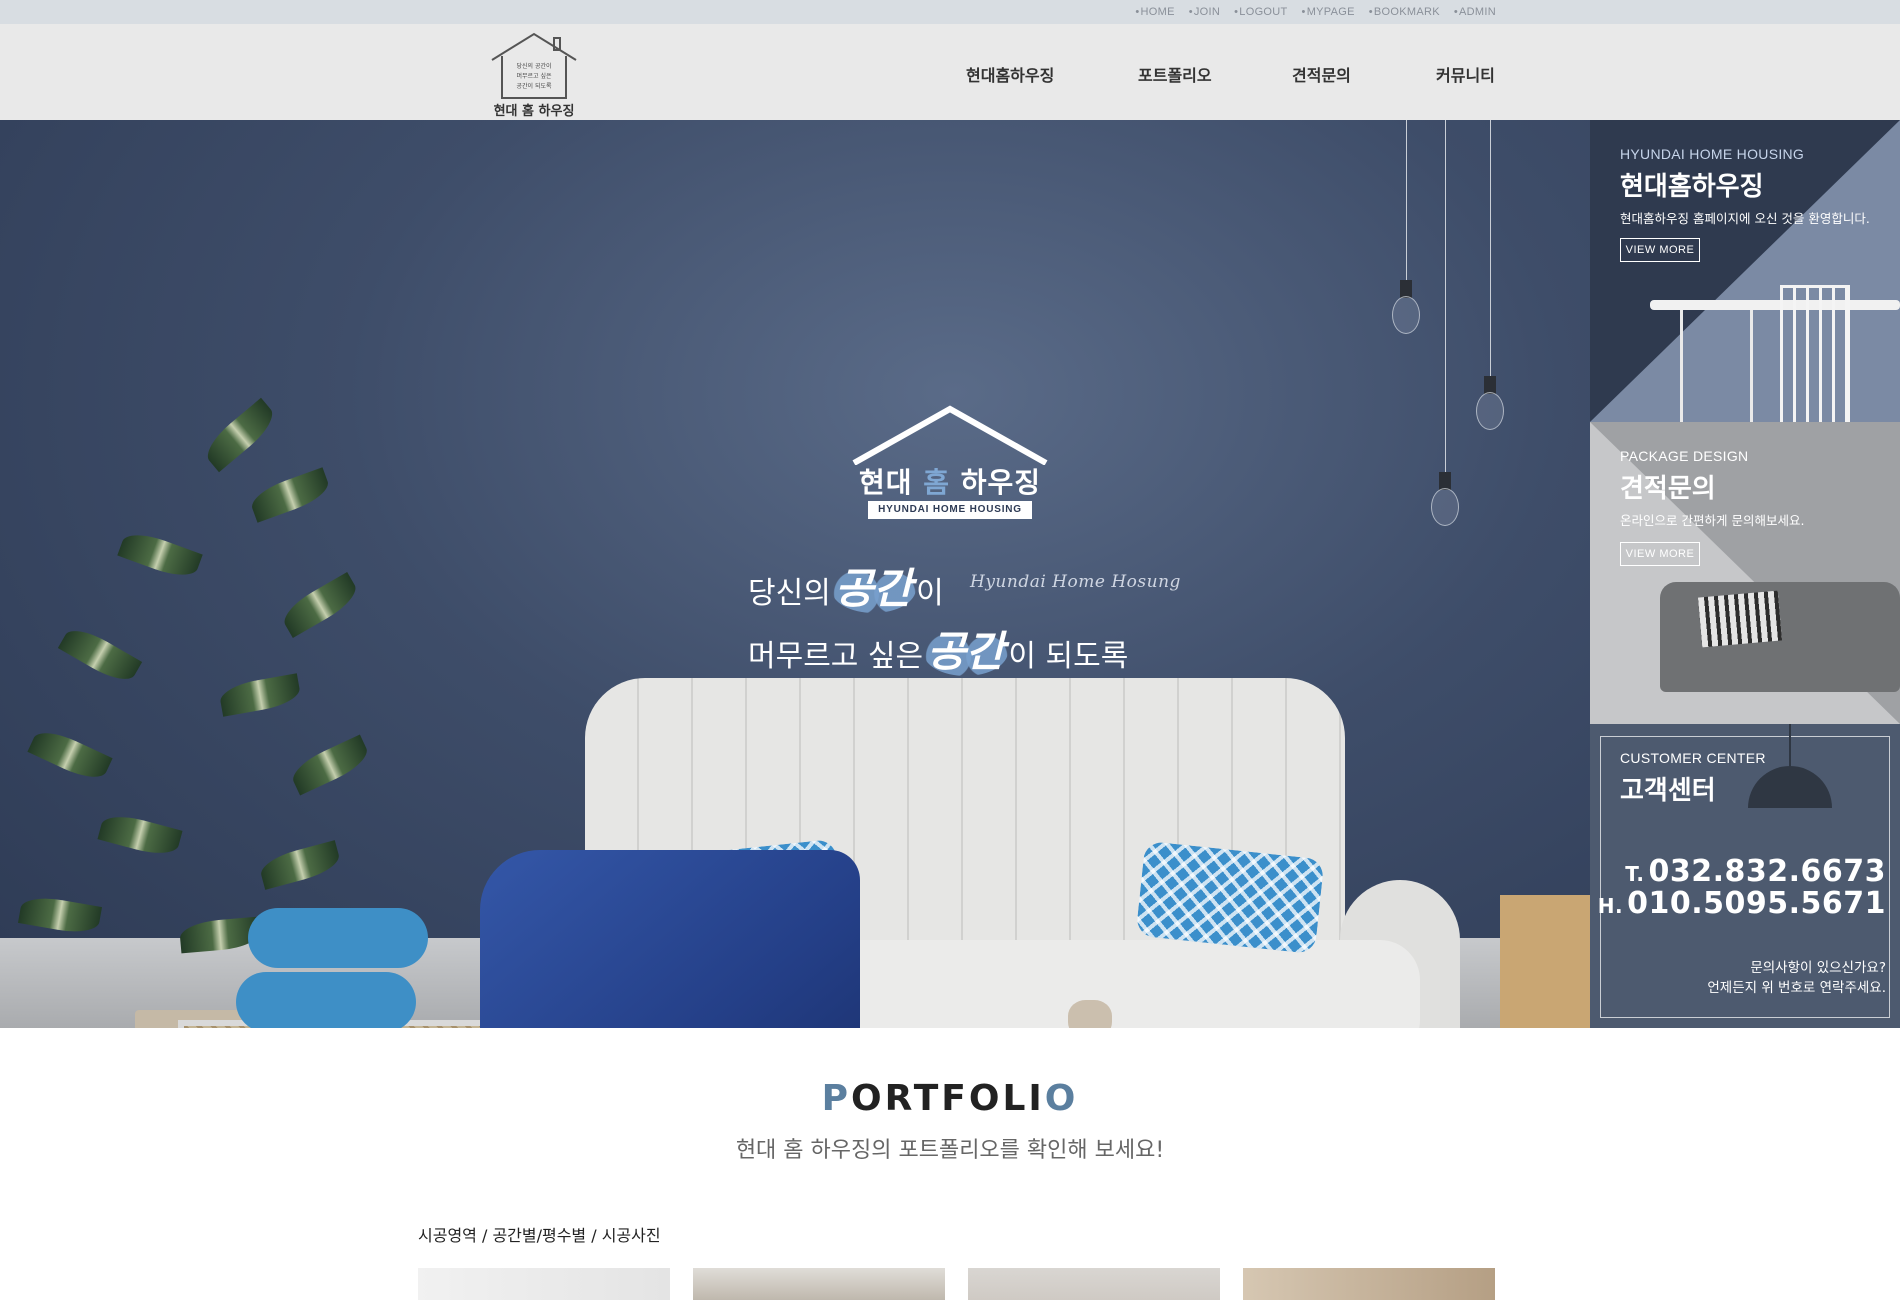  Describe the element at coordinates (1068, 656) in the screenshot. I see `slogan-text: 이 되도록` at that location.